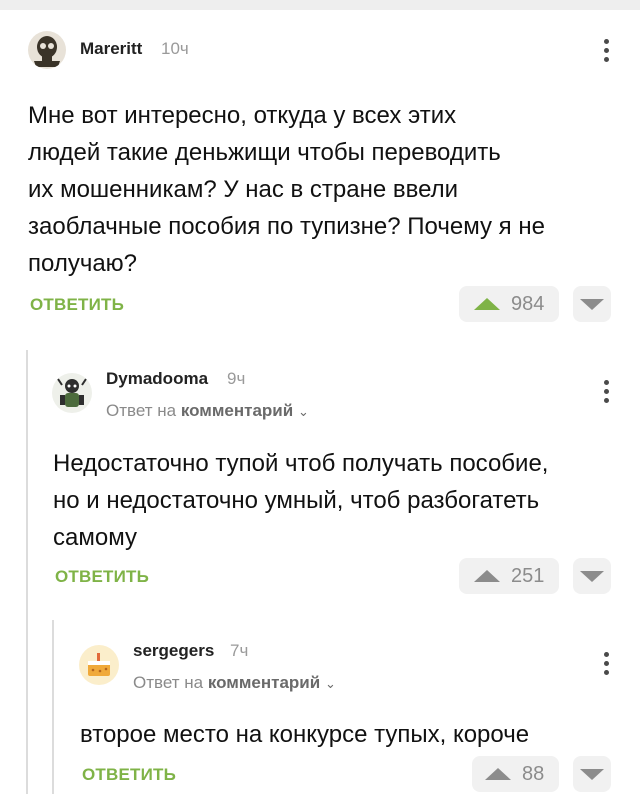 This screenshot has height=794, width=640. I want to click on comment-author: sergegers, so click(173, 651).